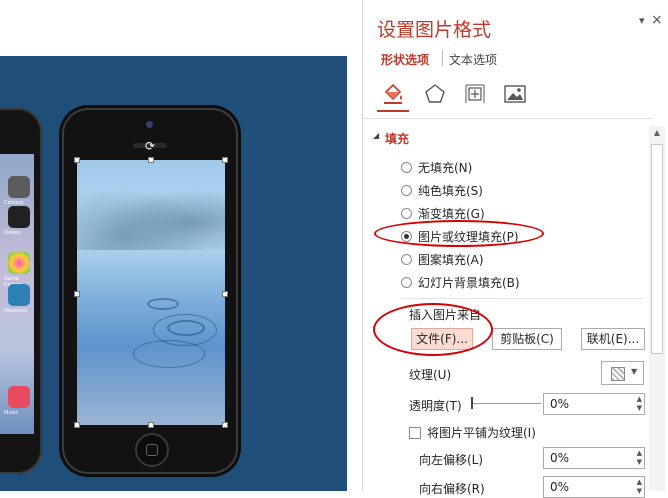  I want to click on radio-no-fill: 无填充(N), so click(436, 167).